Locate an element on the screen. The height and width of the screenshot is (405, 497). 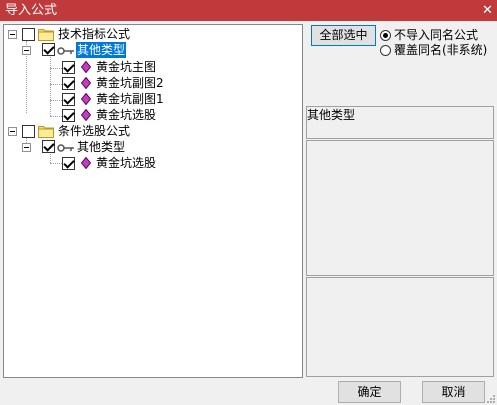
formula-type-panel: 其他类型 is located at coordinates (400, 122).